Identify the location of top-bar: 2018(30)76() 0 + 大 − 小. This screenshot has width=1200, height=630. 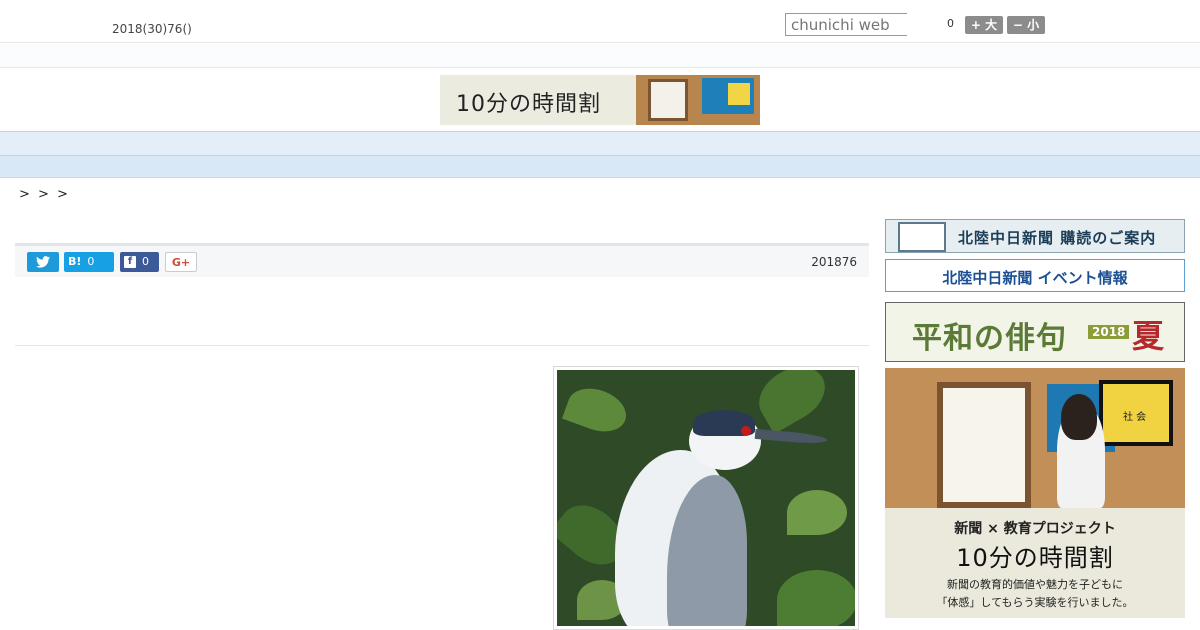
(600, 21).